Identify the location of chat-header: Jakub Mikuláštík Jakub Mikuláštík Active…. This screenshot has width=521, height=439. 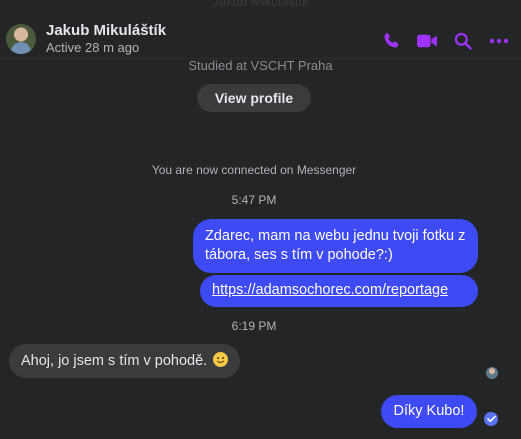
(260, 29).